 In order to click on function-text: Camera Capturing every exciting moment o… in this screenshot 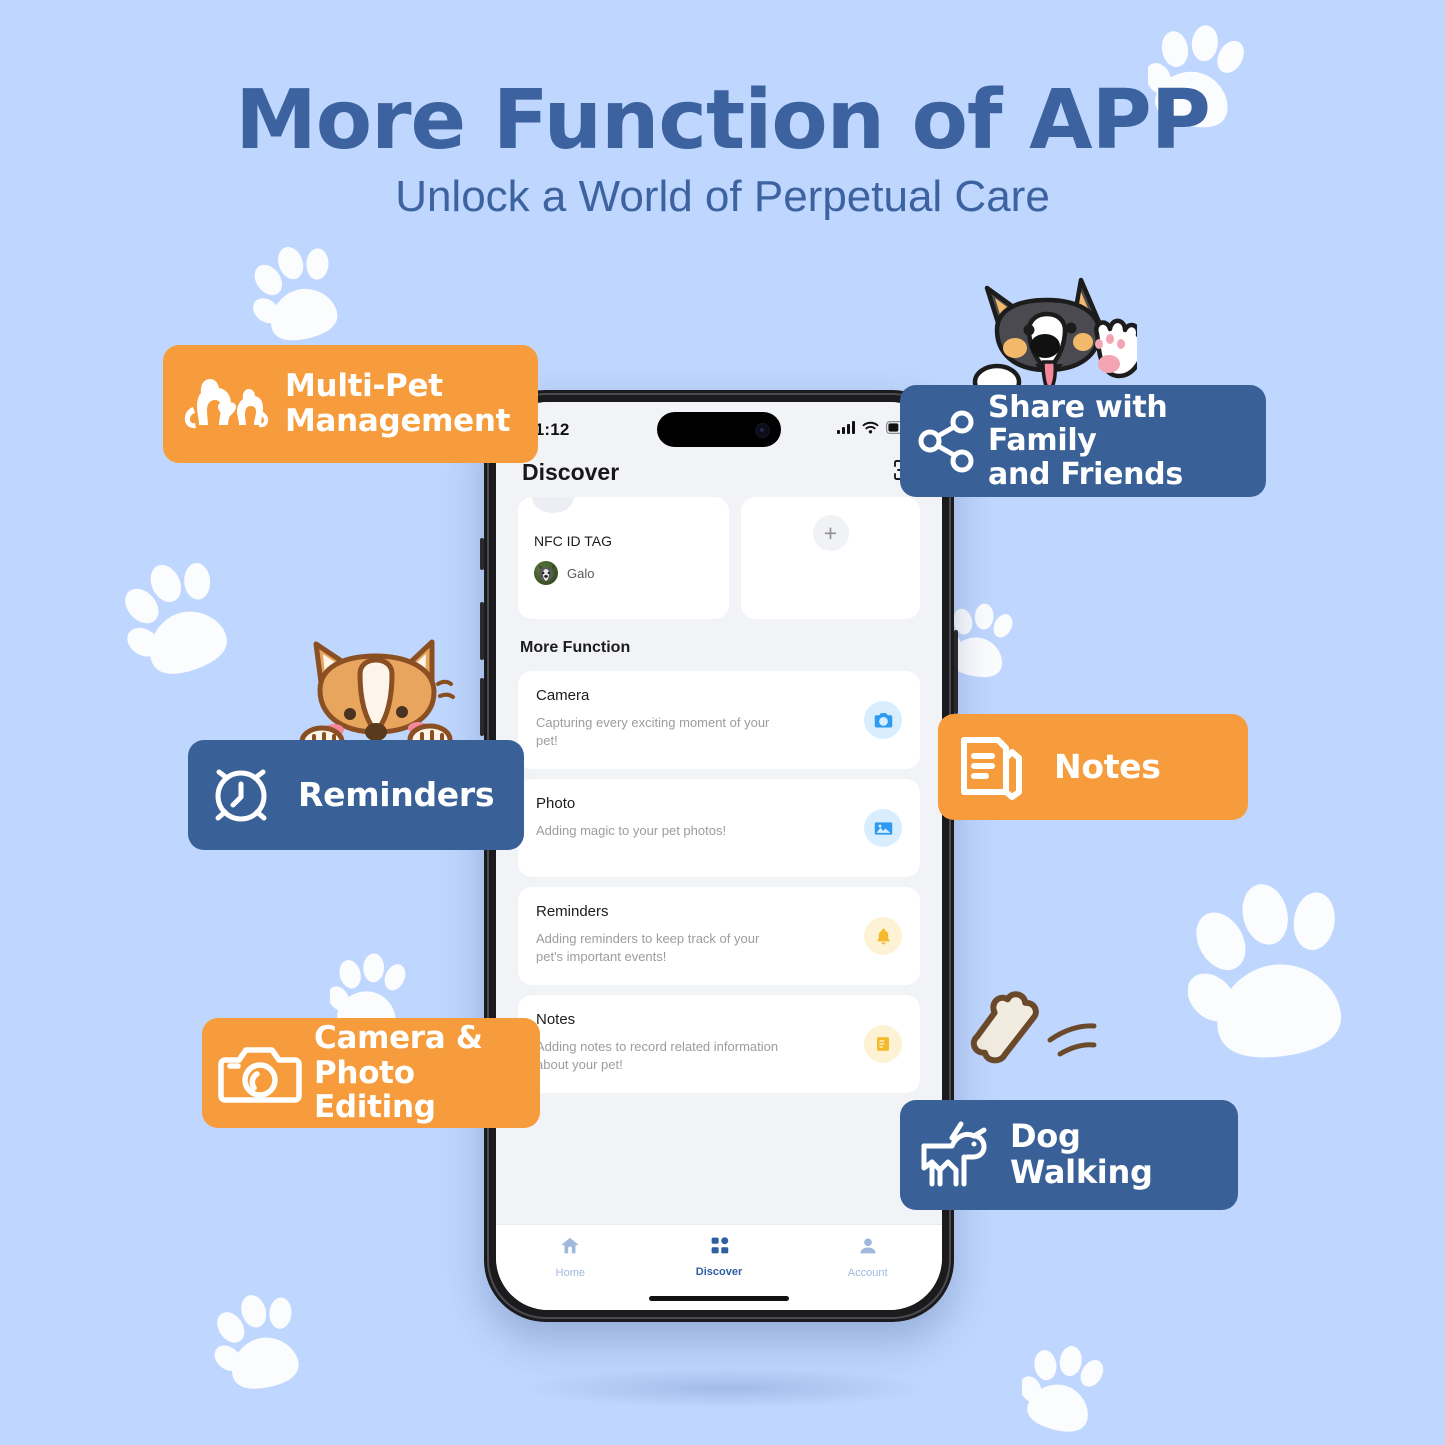, I will do `click(719, 718)`.